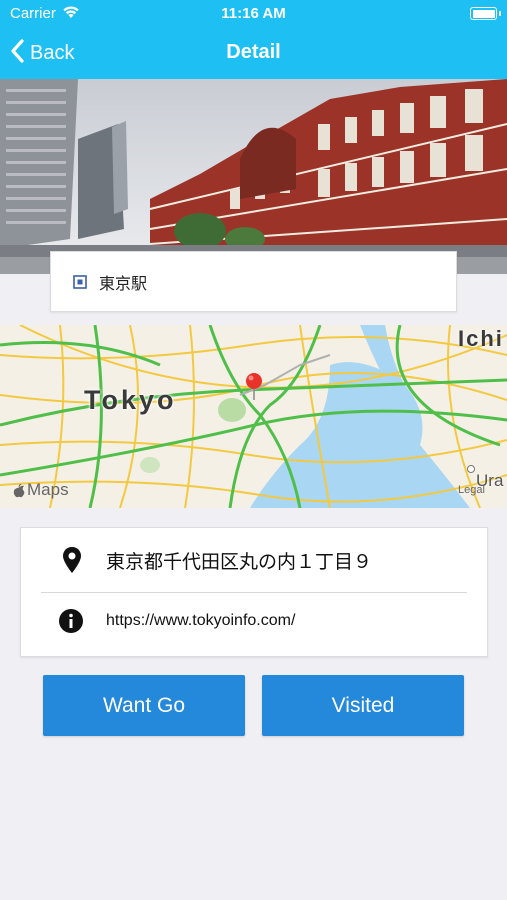 Image resolution: width=507 pixels, height=900 pixels. Describe the element at coordinates (239, 562) in the screenshot. I see `address-text: 東京都千代田区丸の内１丁目９` at that location.